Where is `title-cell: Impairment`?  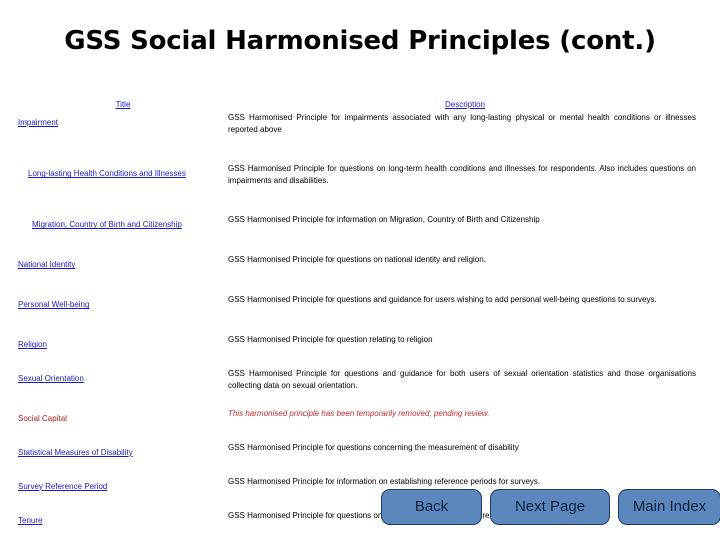 title-cell: Impairment is located at coordinates (123, 123).